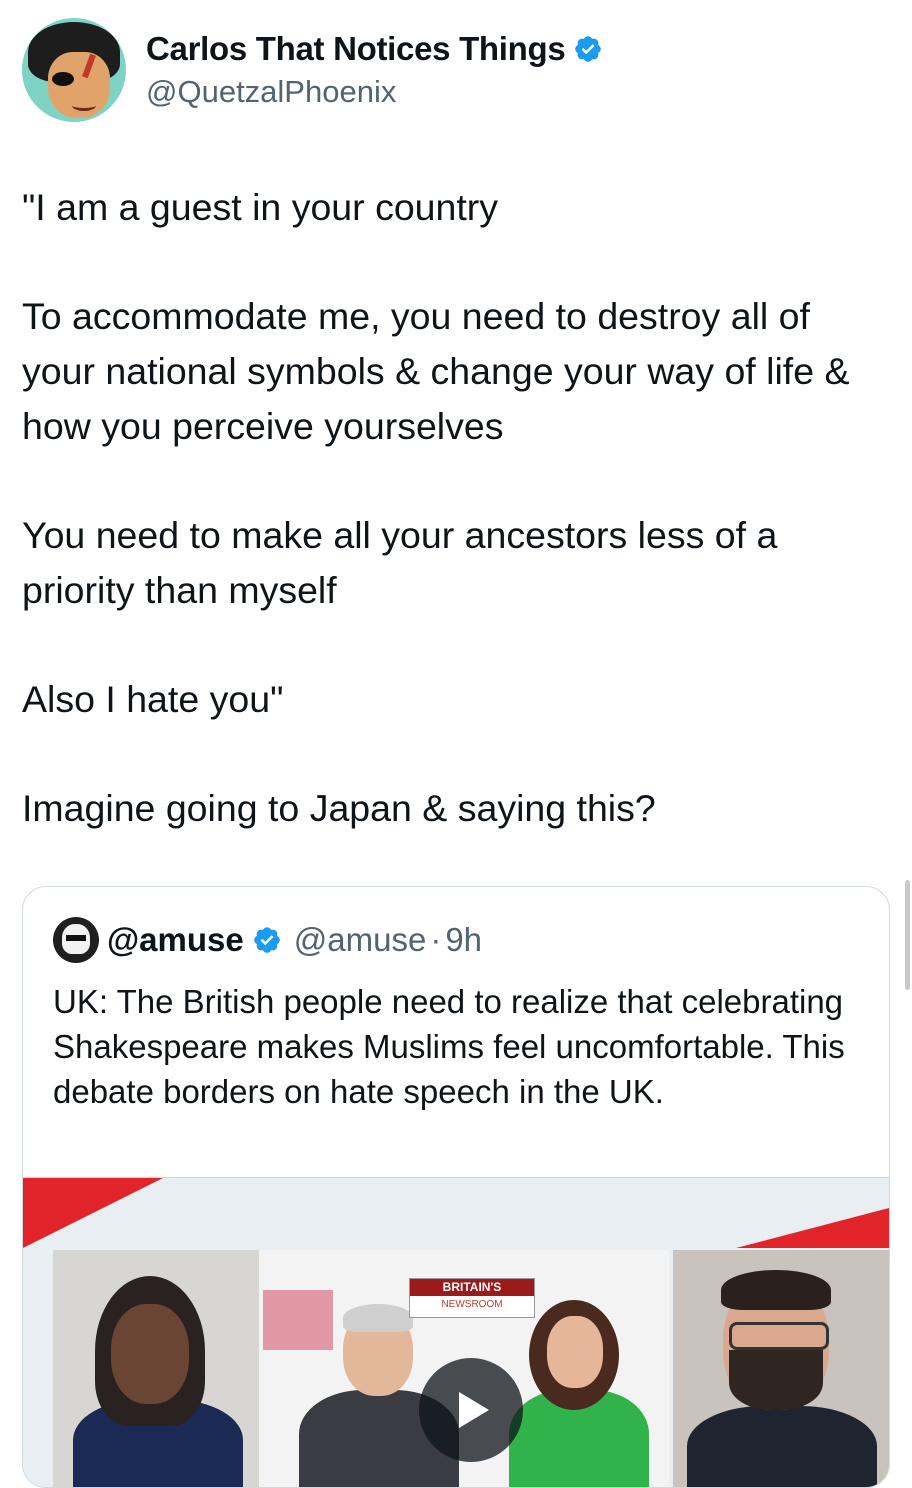 The height and width of the screenshot is (1488, 912). What do you see at coordinates (74, 70) in the screenshot?
I see `author-avatar` at bounding box center [74, 70].